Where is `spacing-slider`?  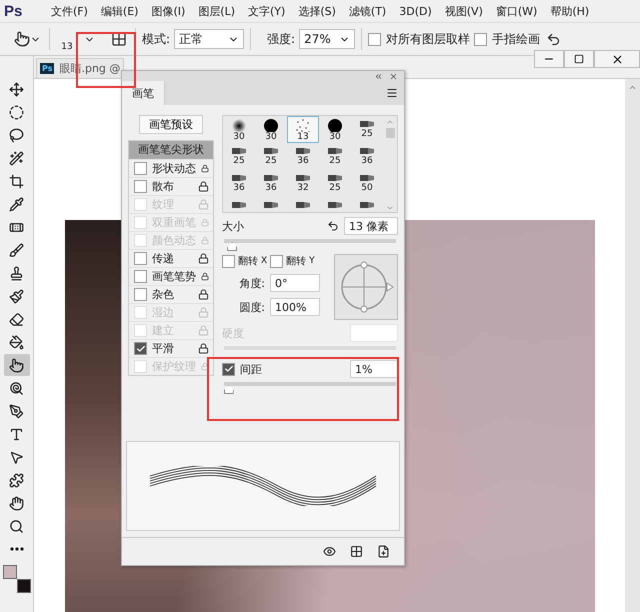
spacing-slider is located at coordinates (310, 388).